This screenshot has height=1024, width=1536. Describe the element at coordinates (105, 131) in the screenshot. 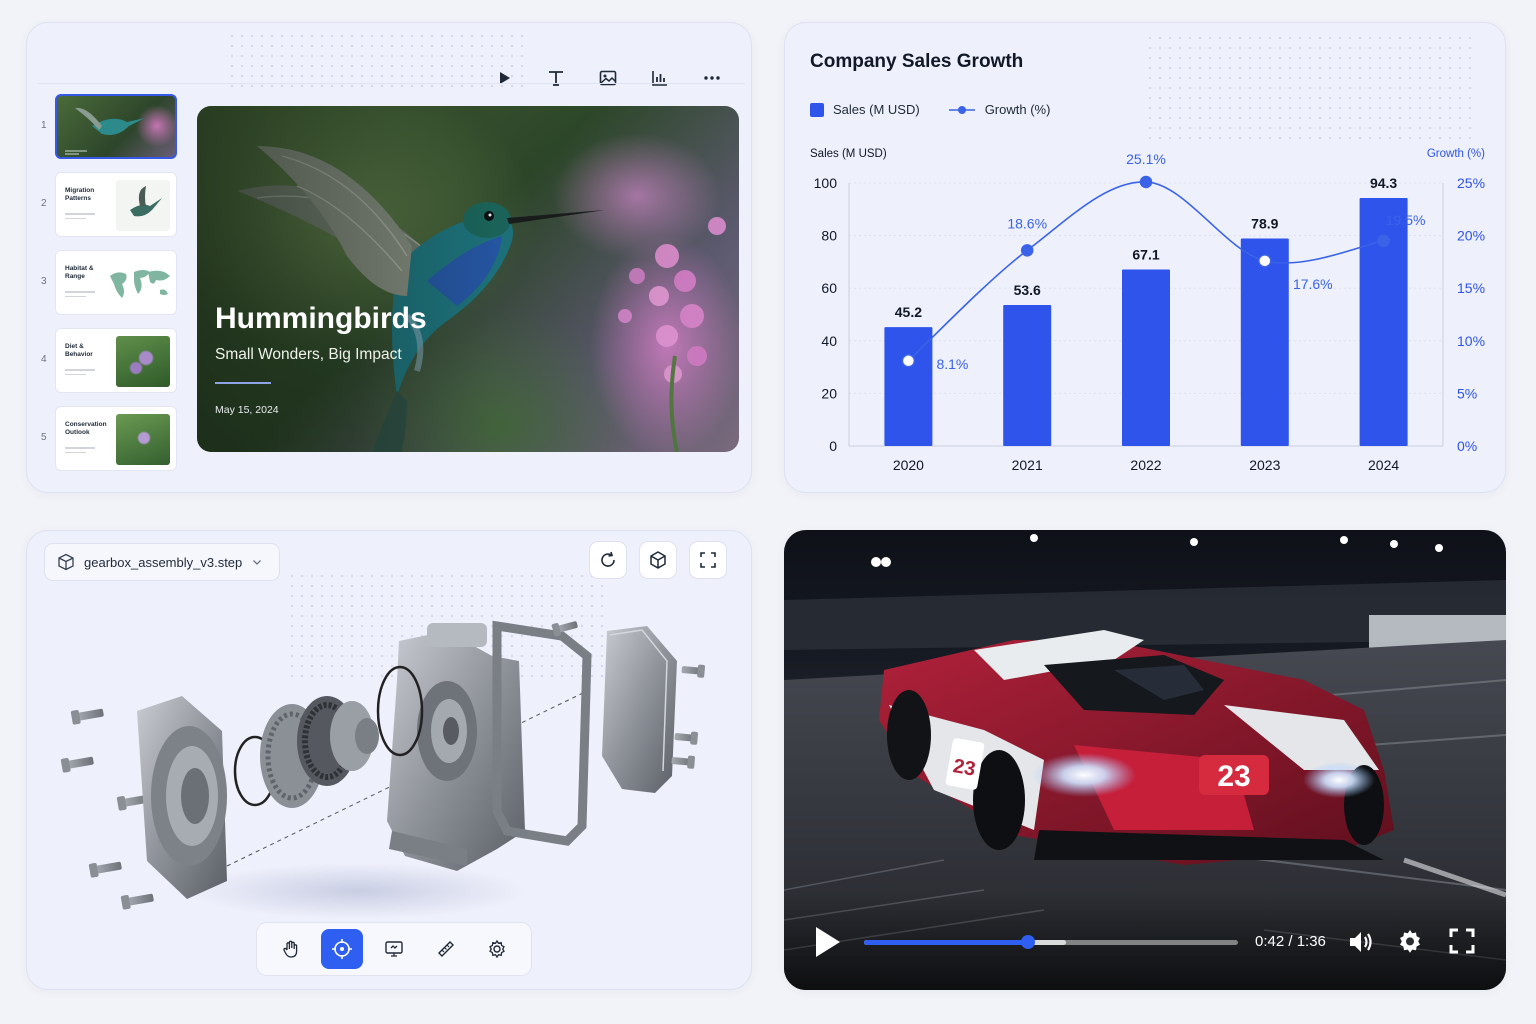

I see `hummingbird-thumbnail-icon` at that location.